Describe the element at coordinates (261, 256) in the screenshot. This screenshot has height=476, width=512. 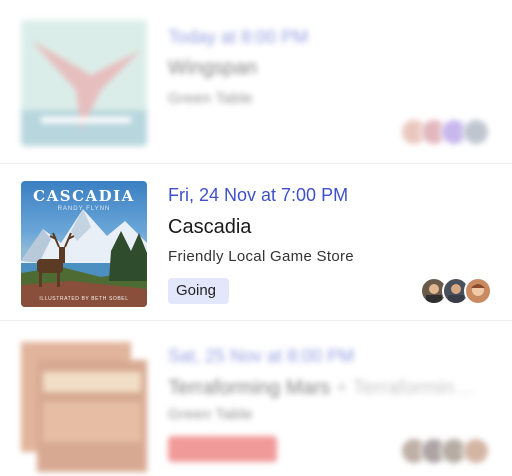
I see `event-venue: Friendly Local Game Store` at that location.